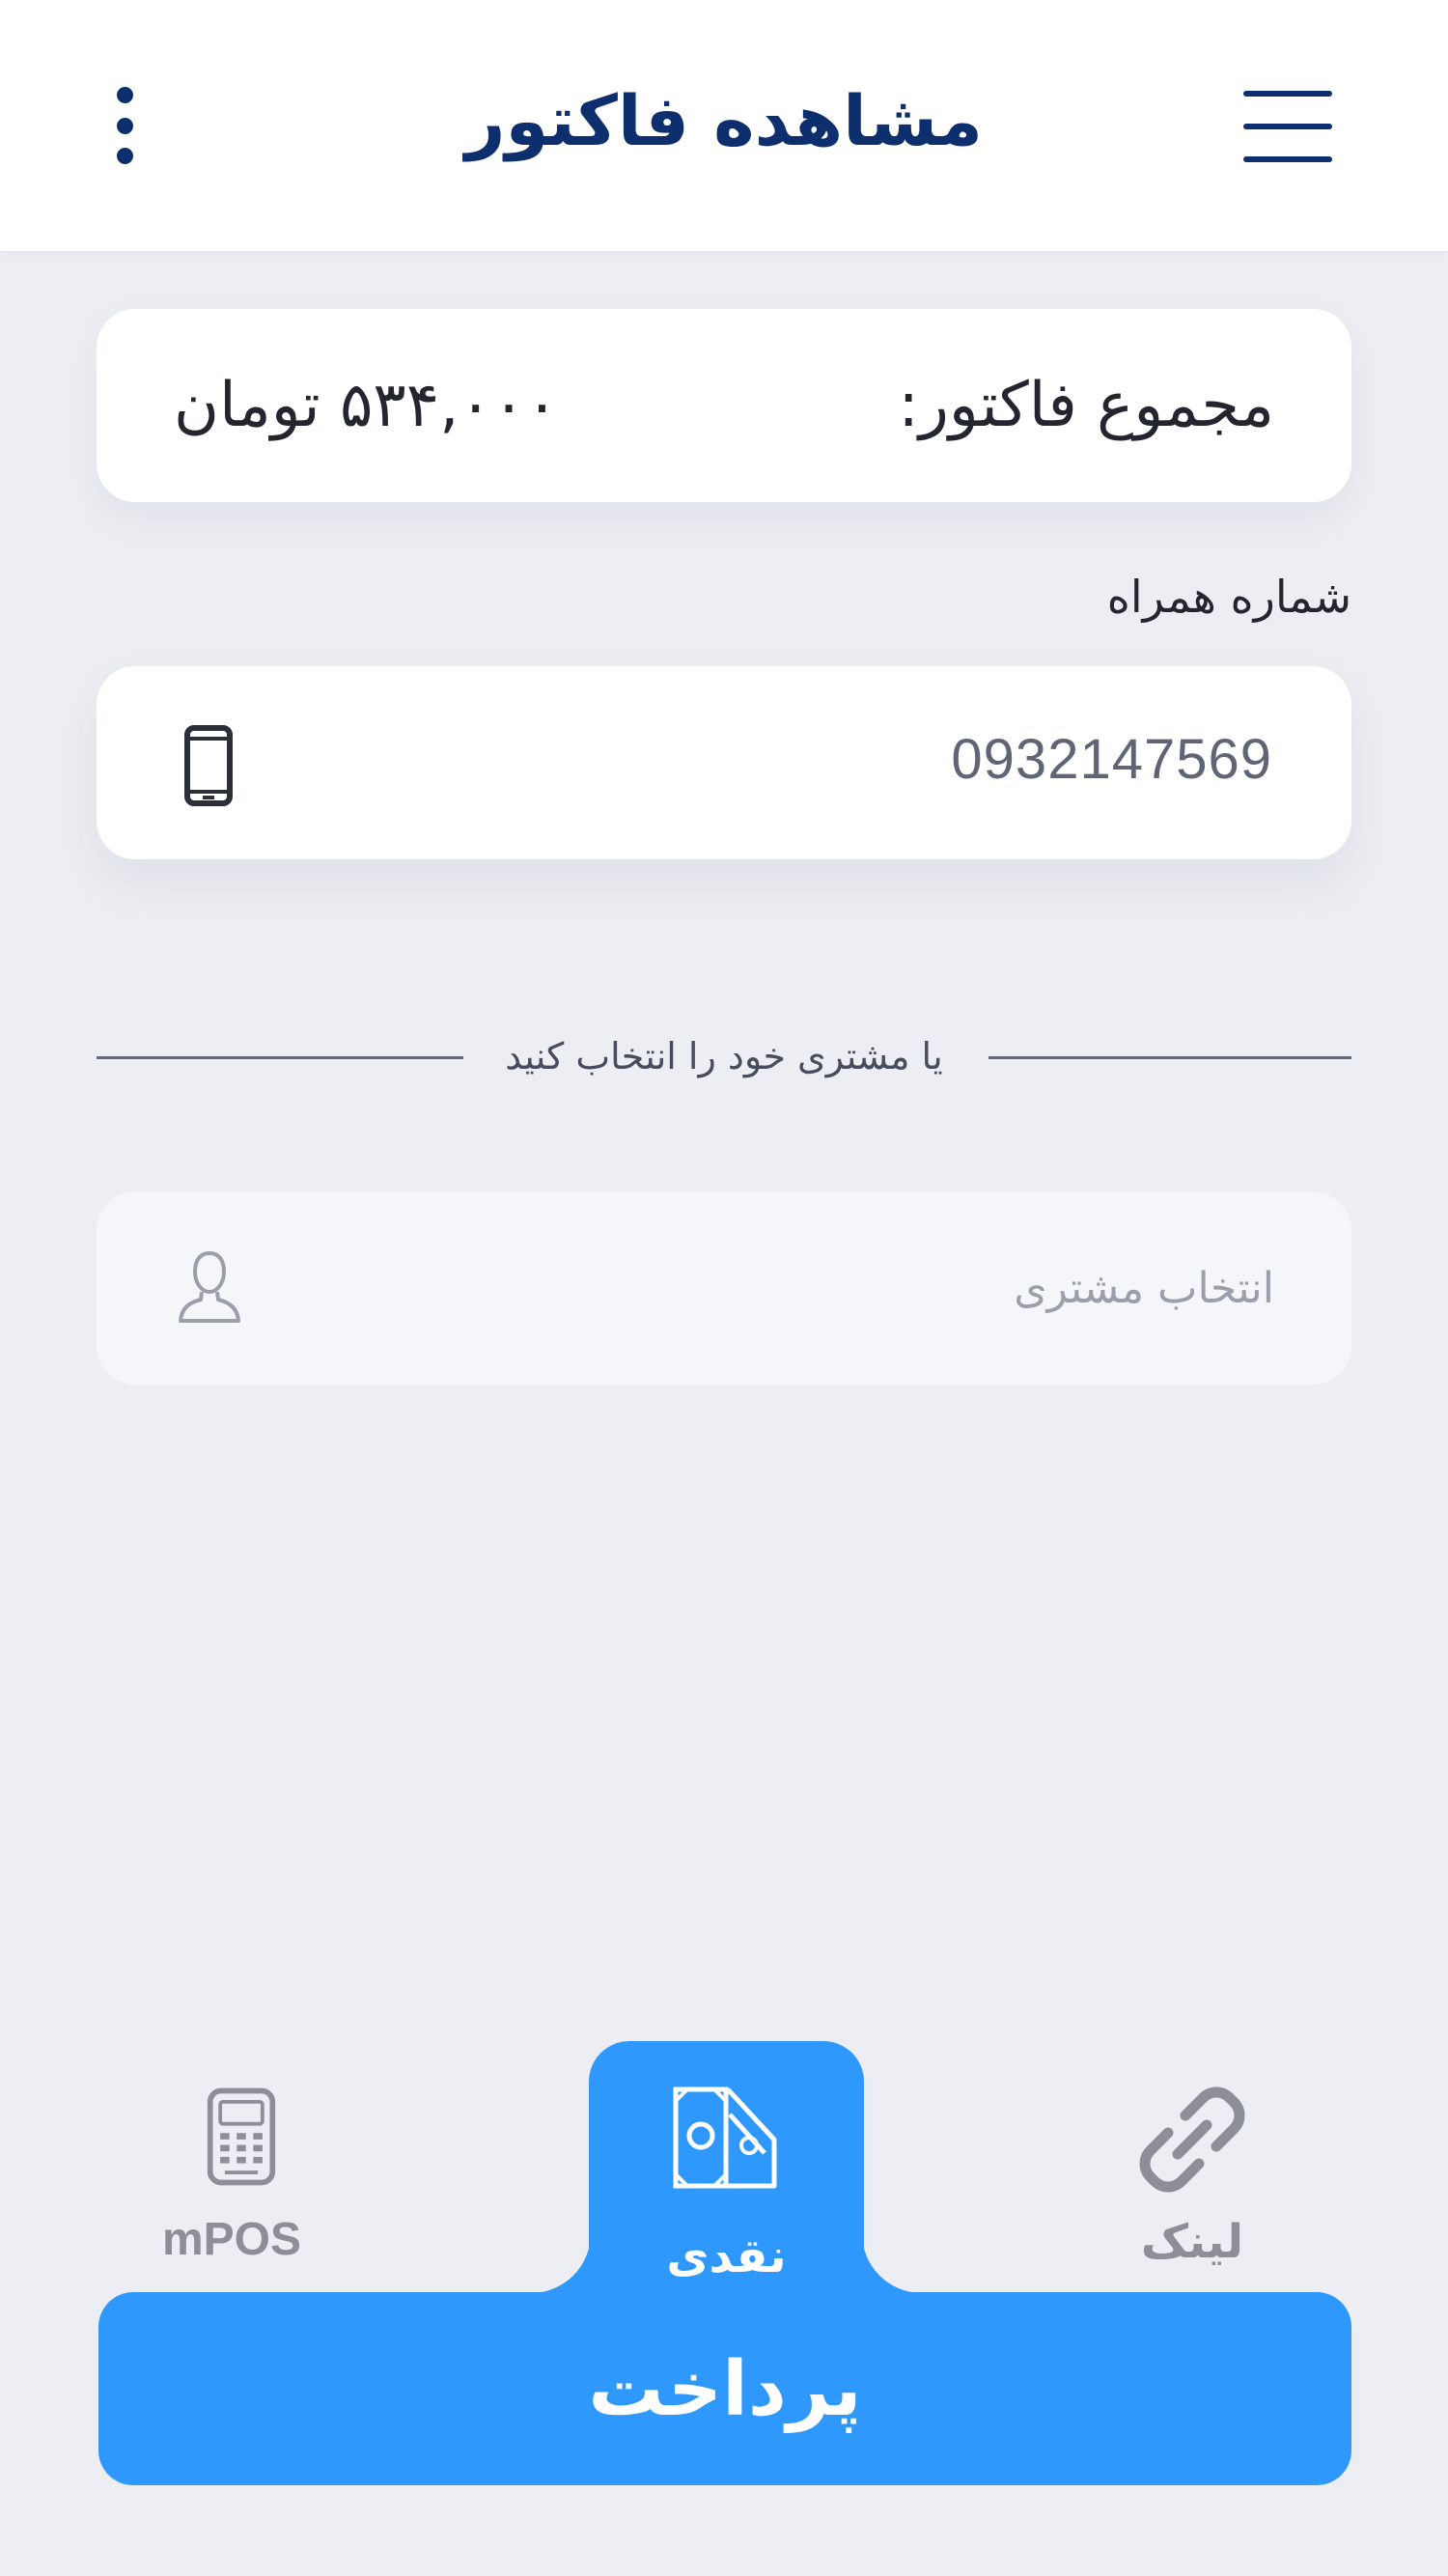  What do you see at coordinates (724, 1288) in the screenshot?
I see `select-customer-field: انتخاب مشتری` at bounding box center [724, 1288].